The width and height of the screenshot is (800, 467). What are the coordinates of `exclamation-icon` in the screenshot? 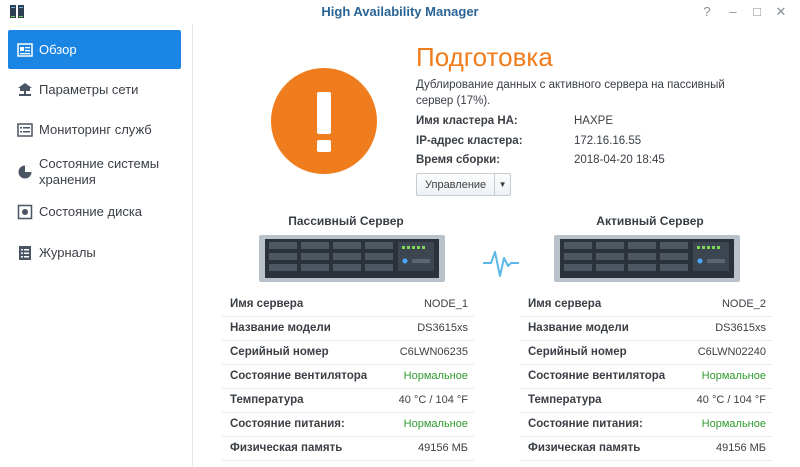 It's located at (324, 122).